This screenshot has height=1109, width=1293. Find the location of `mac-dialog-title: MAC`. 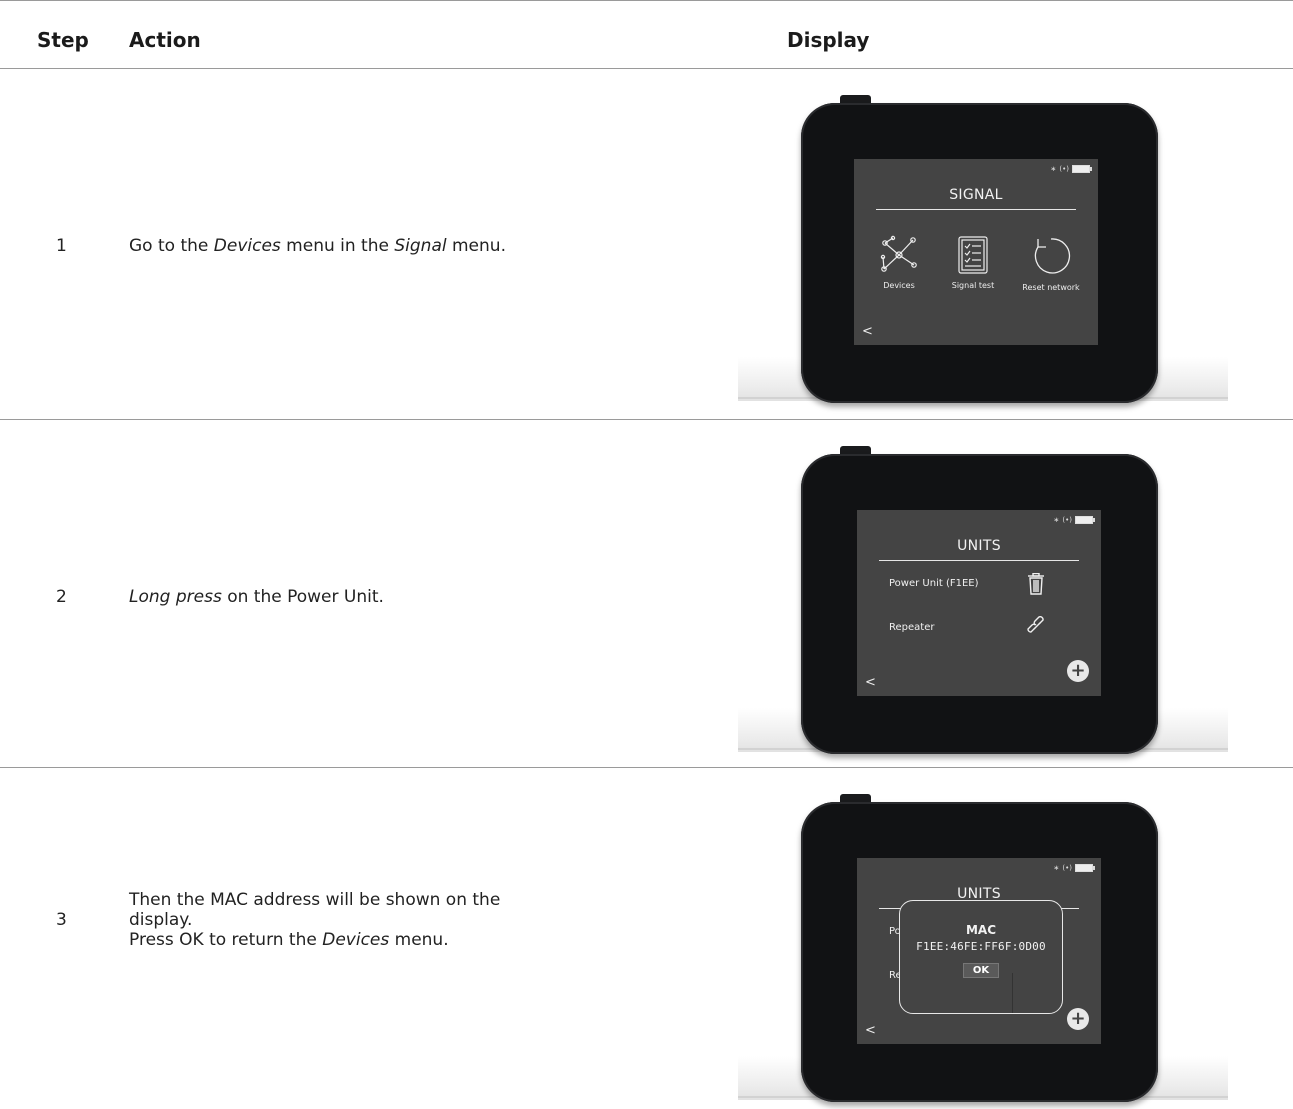

mac-dialog-title: MAC is located at coordinates (981, 930).